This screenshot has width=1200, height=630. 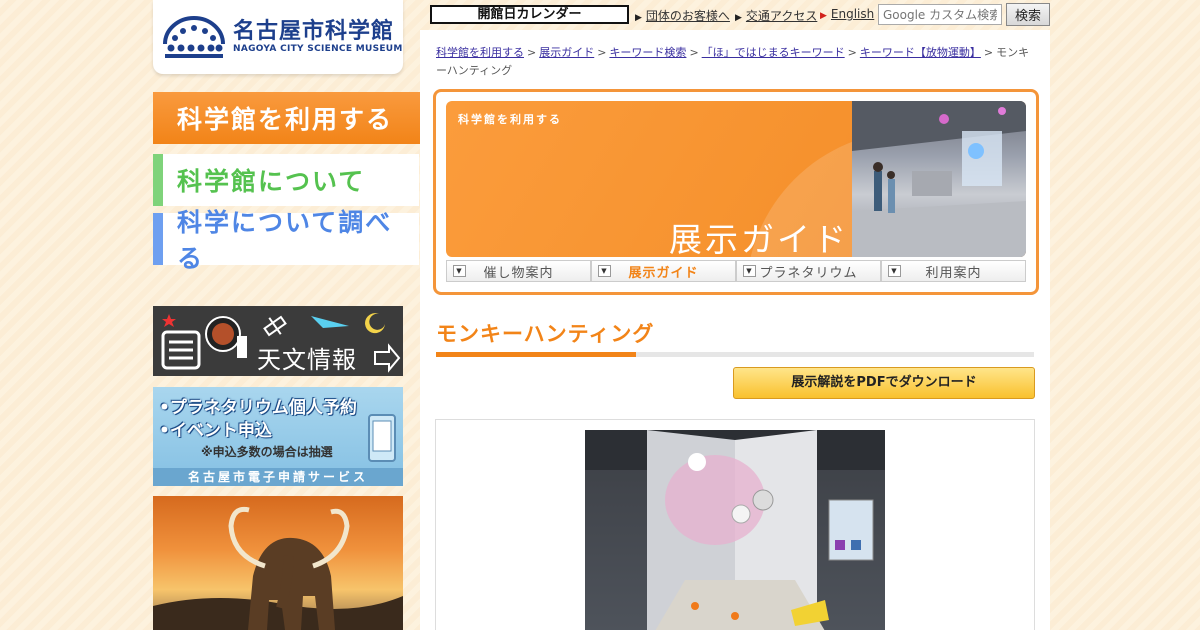 I want to click on breadcrumb-item: 展示ガイド, so click(x=566, y=52).